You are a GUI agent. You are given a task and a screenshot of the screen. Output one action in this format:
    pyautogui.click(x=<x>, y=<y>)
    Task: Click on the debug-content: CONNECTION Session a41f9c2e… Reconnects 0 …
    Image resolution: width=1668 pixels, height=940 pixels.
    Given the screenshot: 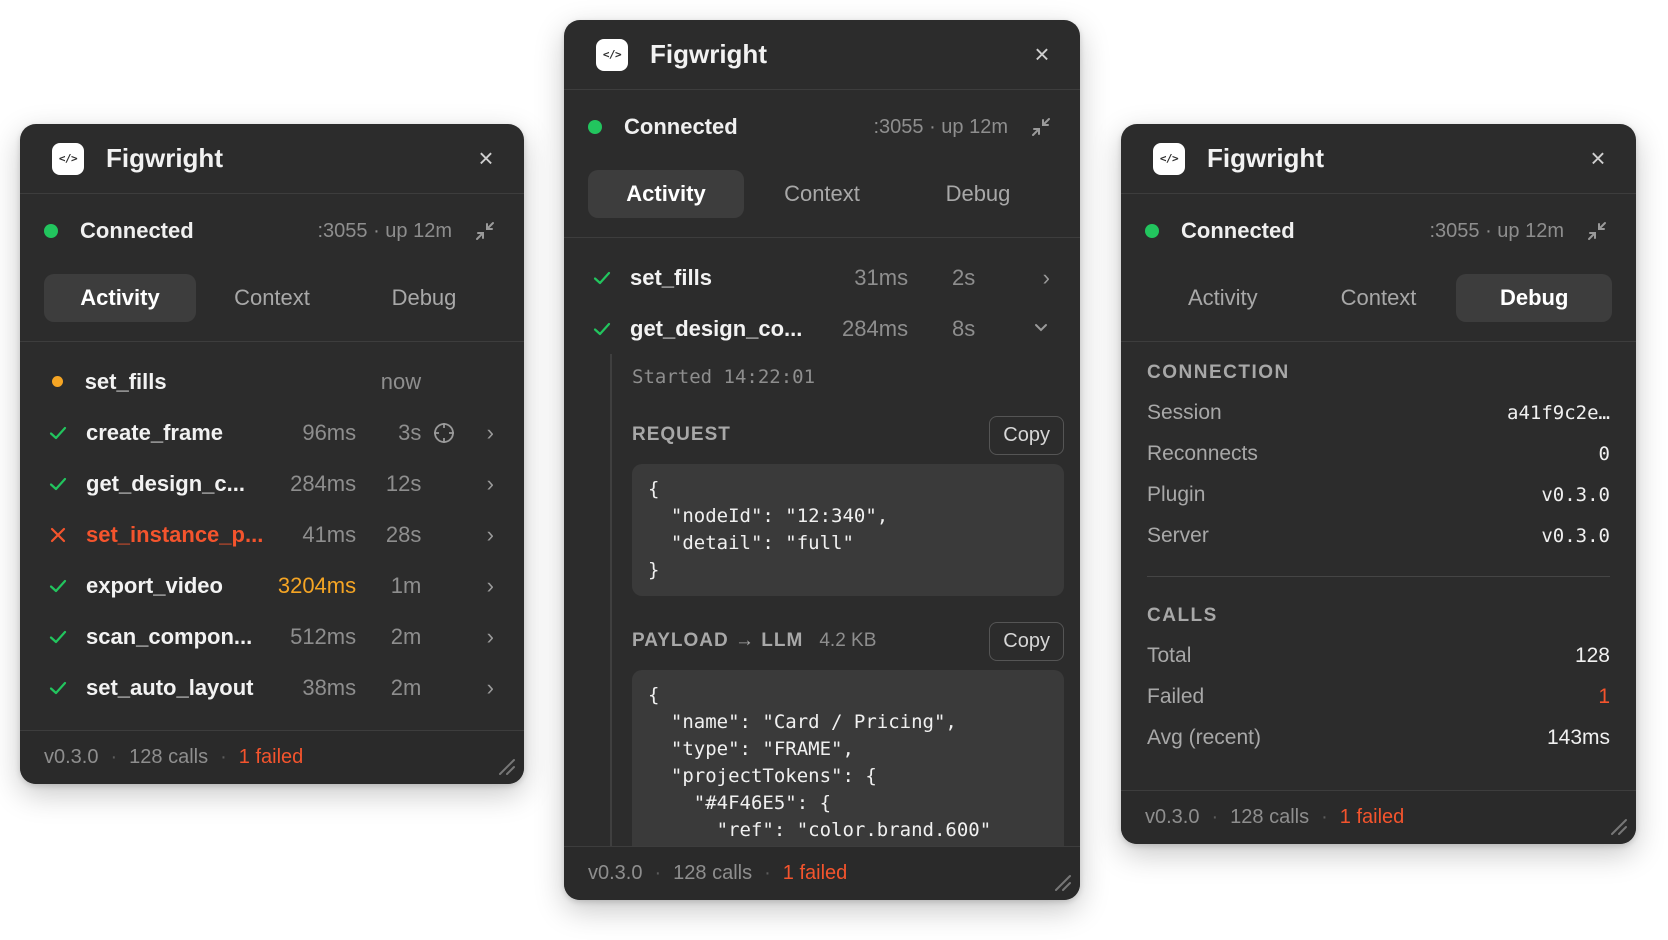 What is the action you would take?
    pyautogui.click(x=1378, y=550)
    